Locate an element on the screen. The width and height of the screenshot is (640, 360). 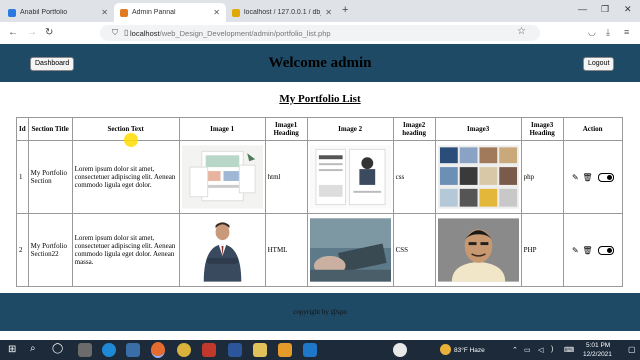
download-icon: ⤓ is located at coordinates (608, 32).